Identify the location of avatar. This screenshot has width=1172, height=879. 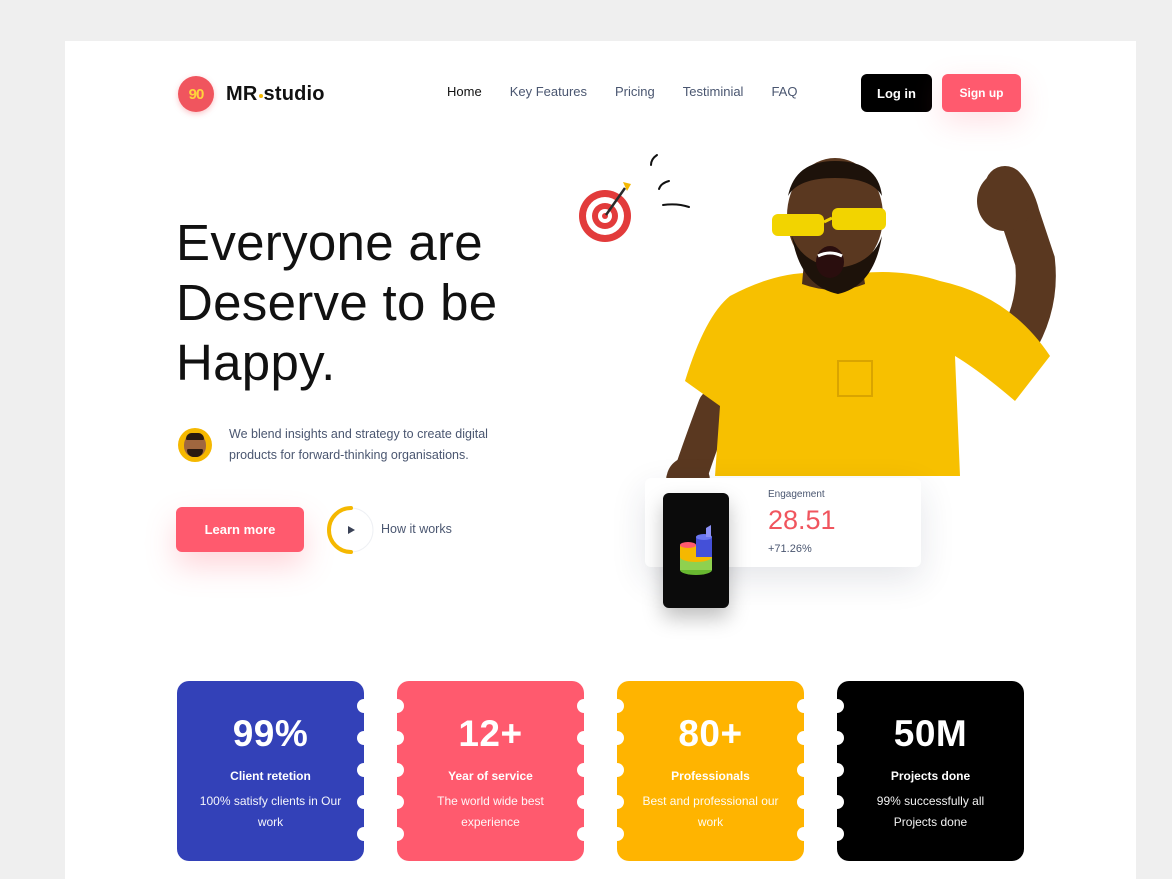
(195, 445).